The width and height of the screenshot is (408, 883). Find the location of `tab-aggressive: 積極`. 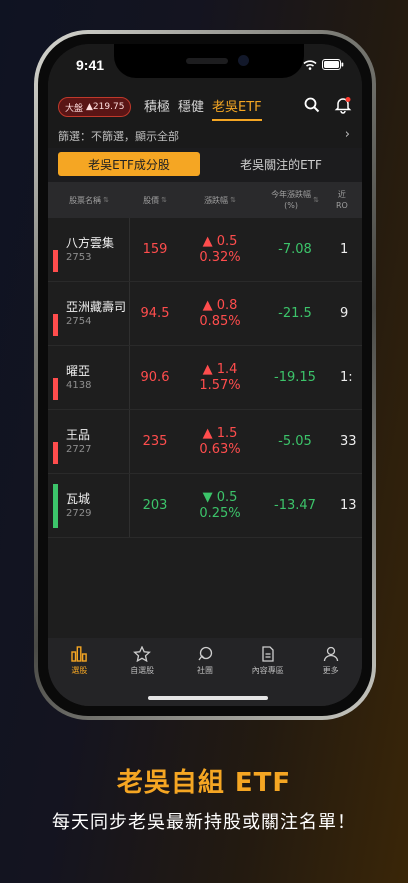

tab-aggressive: 積極 is located at coordinates (157, 108).